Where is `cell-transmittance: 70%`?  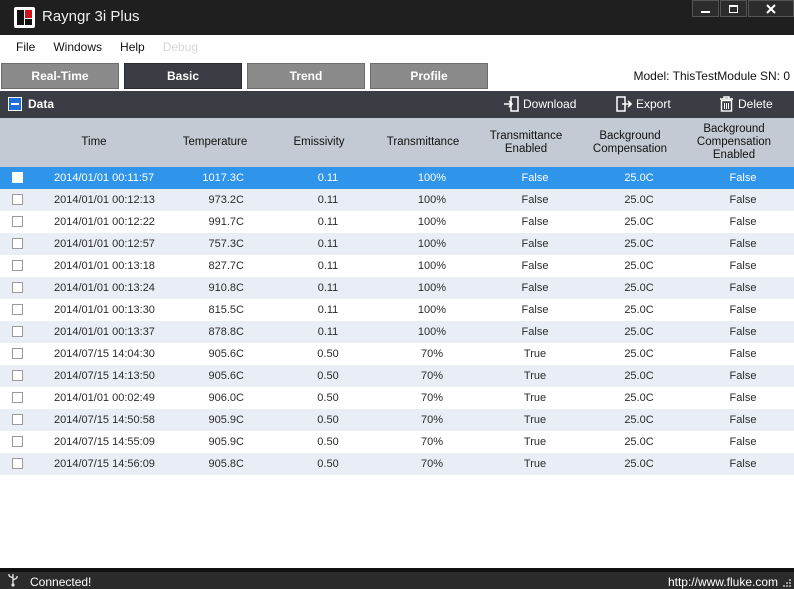 cell-transmittance: 70% is located at coordinates (432, 354).